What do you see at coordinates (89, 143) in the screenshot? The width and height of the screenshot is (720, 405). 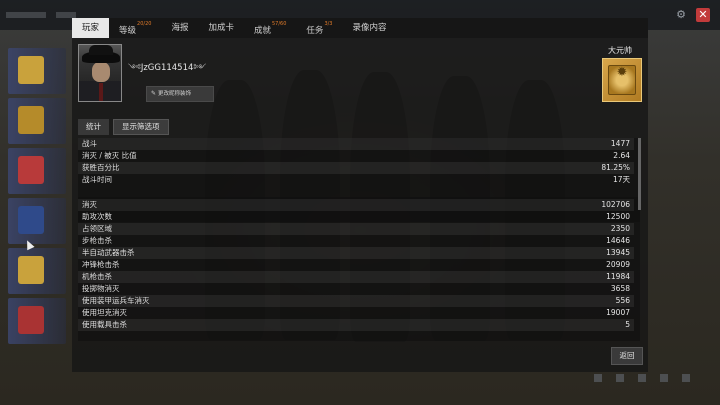 I see `stat-label: 战斗` at bounding box center [89, 143].